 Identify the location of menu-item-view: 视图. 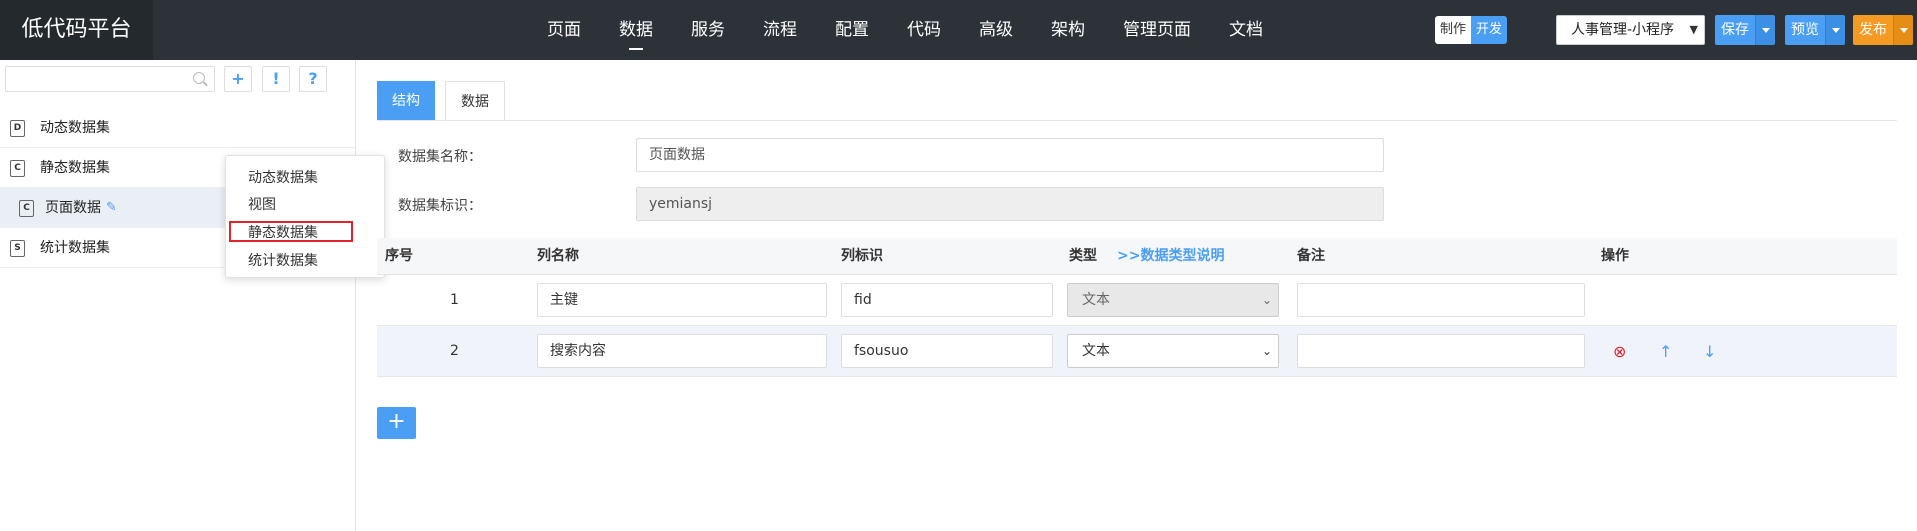
(262, 204).